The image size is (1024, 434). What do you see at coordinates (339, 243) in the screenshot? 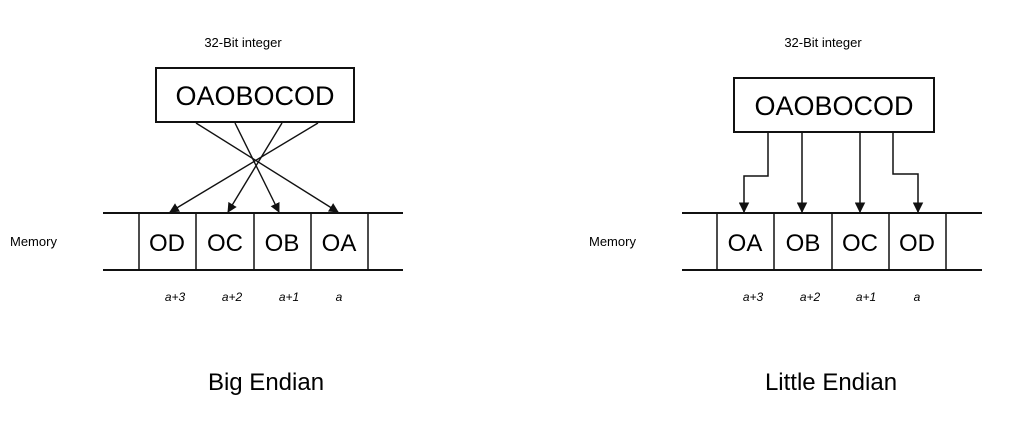
I see `big-endian-cell: OA` at bounding box center [339, 243].